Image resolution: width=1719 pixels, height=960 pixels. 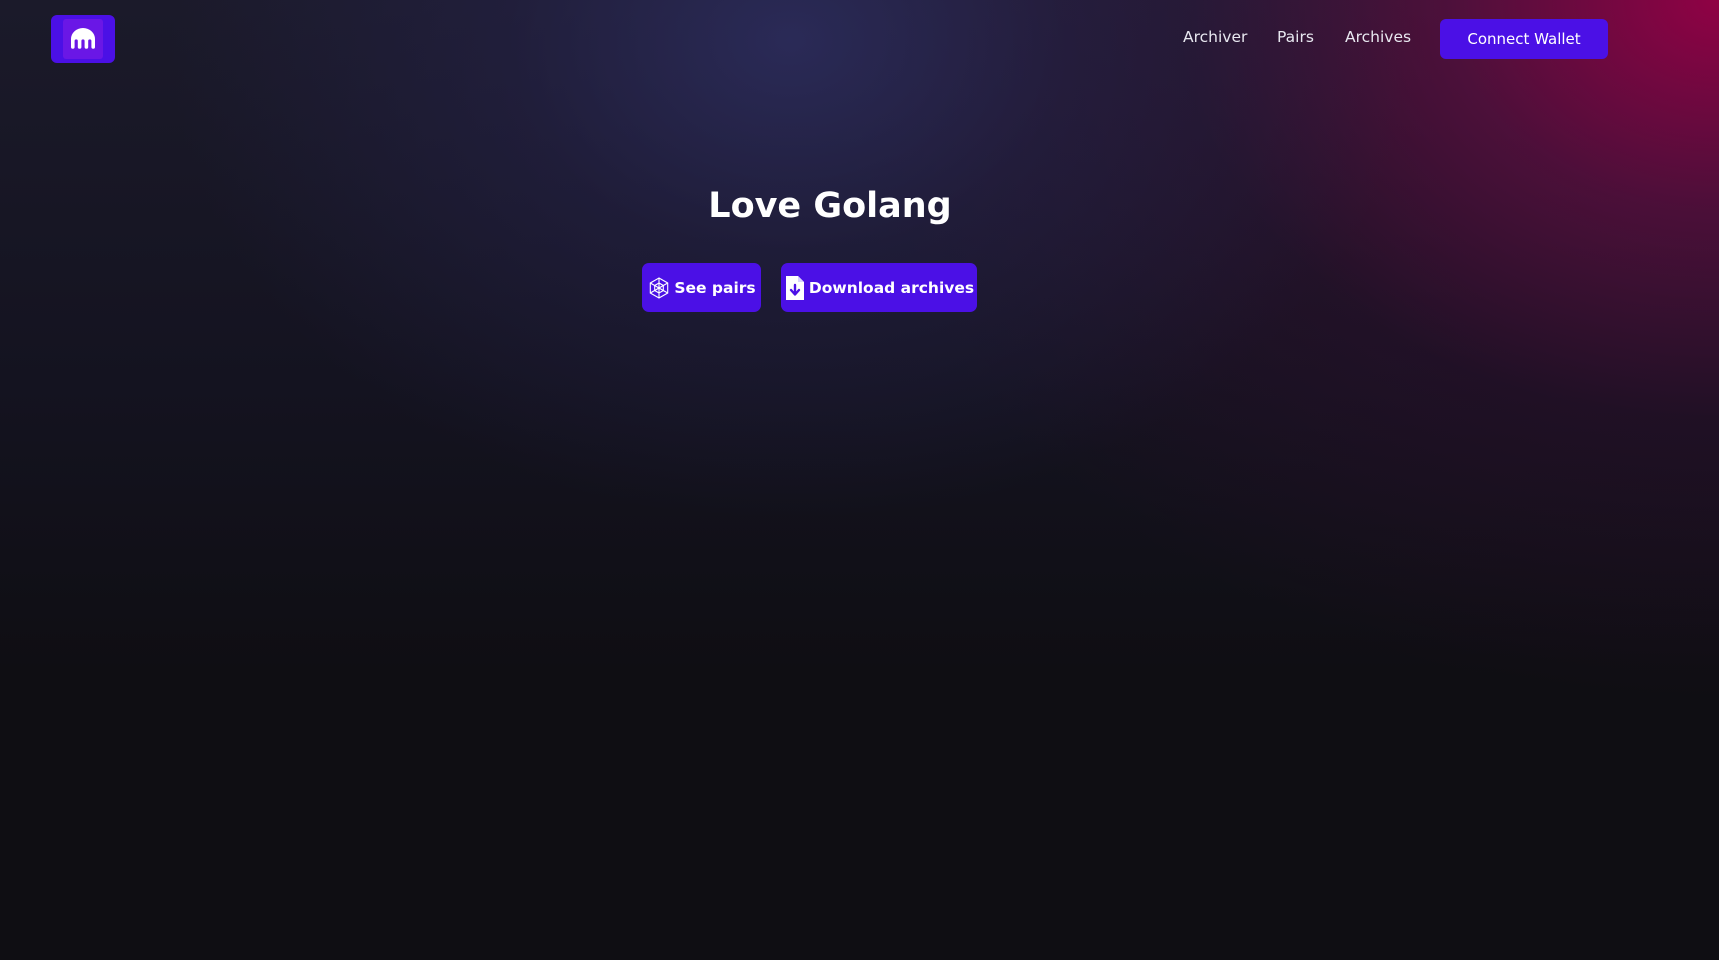 What do you see at coordinates (795, 288) in the screenshot?
I see `file-download-icon` at bounding box center [795, 288].